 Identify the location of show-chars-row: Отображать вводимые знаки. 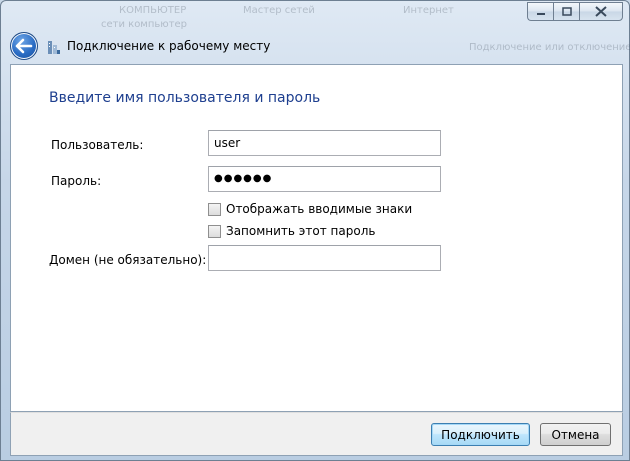
(310, 209).